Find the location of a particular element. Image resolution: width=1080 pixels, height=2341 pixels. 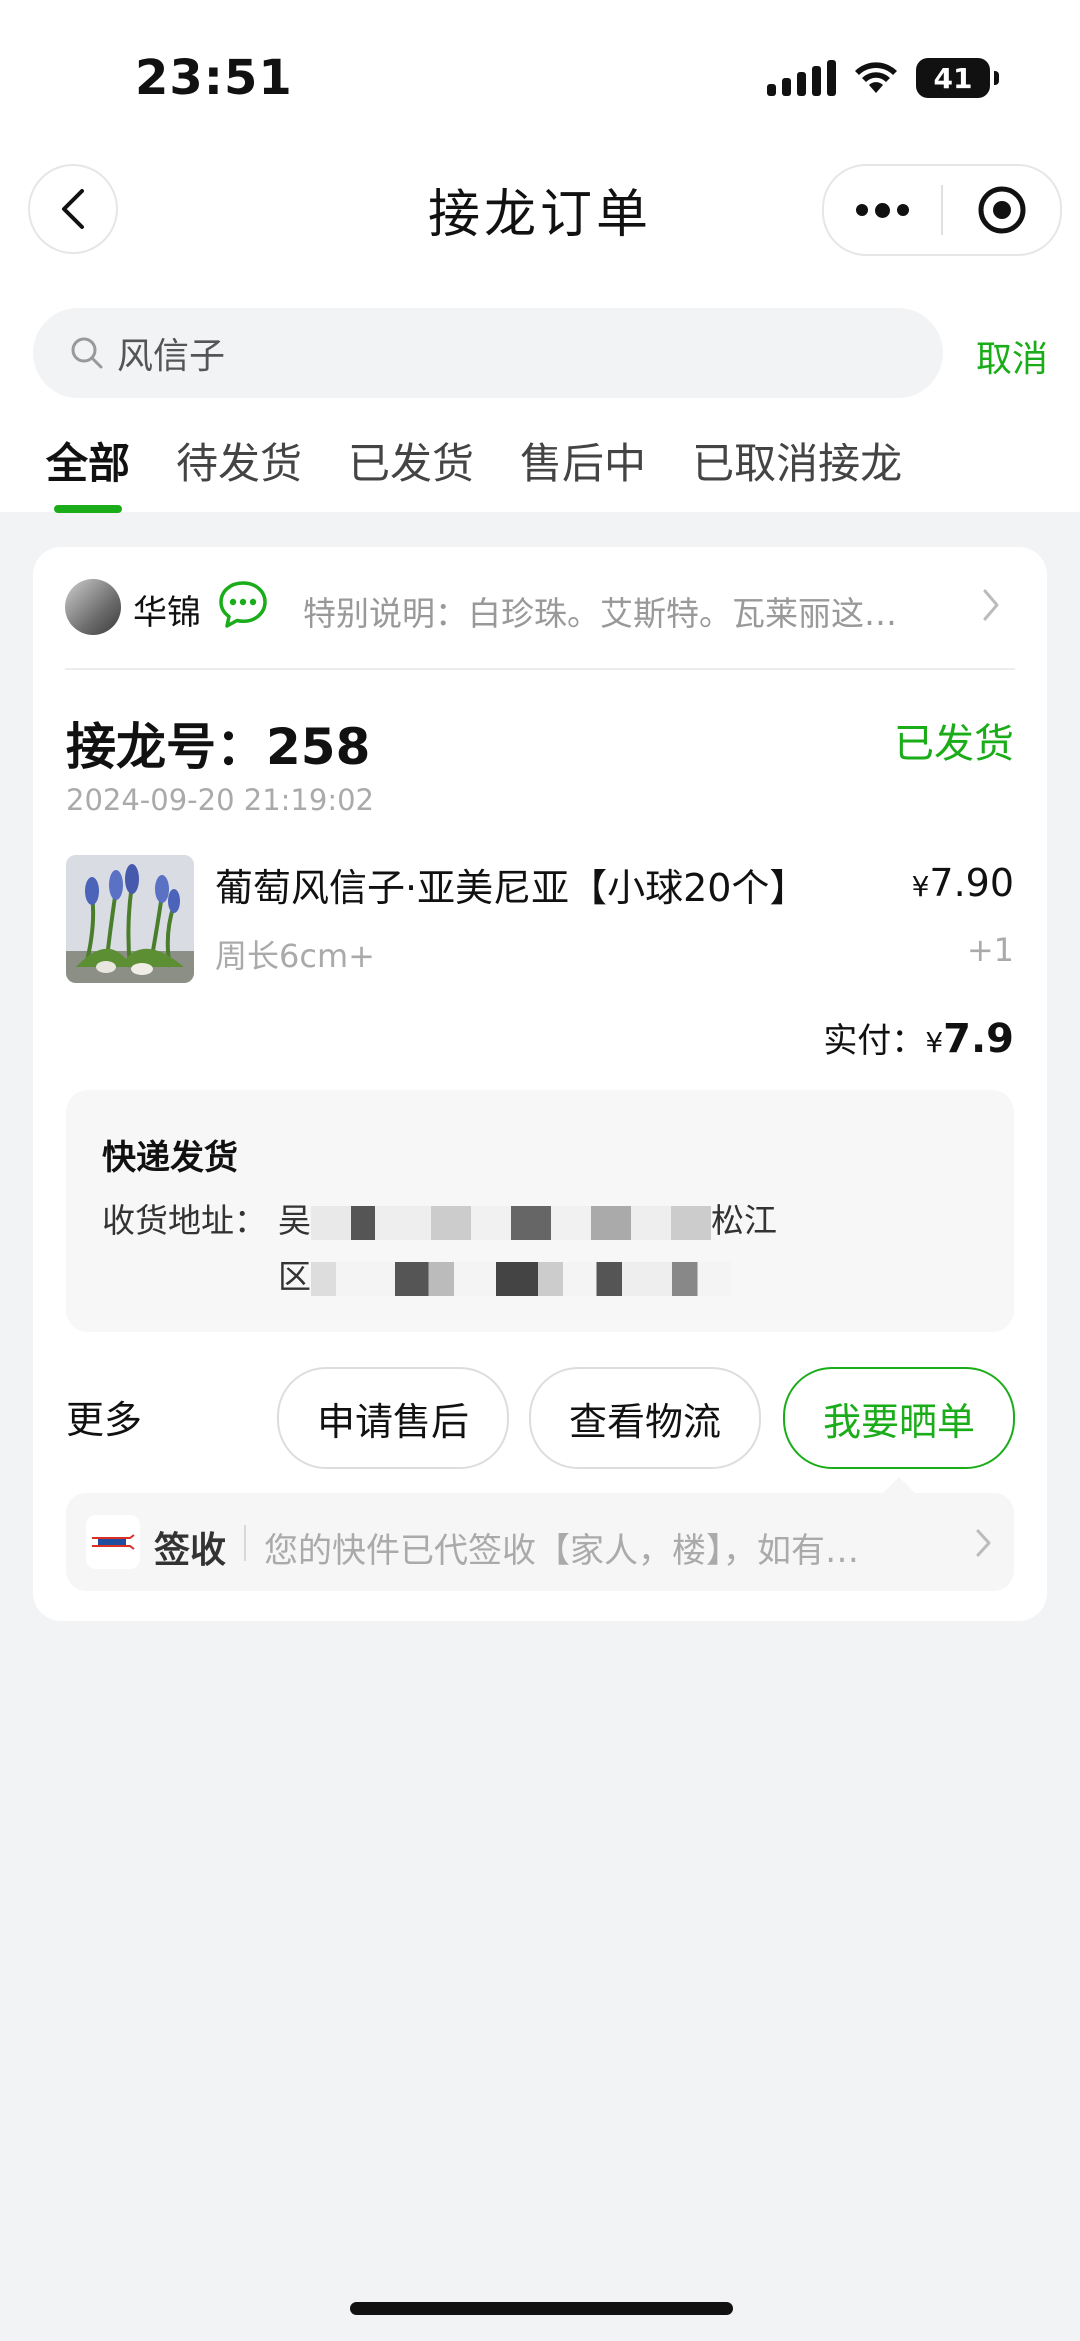

product-quantity: +1 is located at coordinates (990, 950).